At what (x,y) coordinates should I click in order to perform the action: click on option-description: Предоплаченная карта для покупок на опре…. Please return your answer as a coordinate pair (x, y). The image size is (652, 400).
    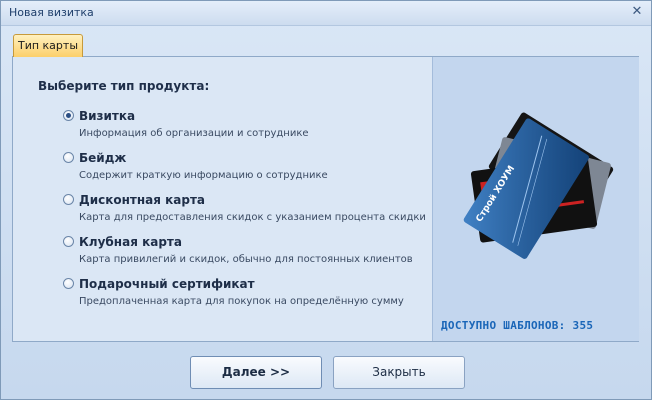
    Looking at the image, I should click on (241, 301).